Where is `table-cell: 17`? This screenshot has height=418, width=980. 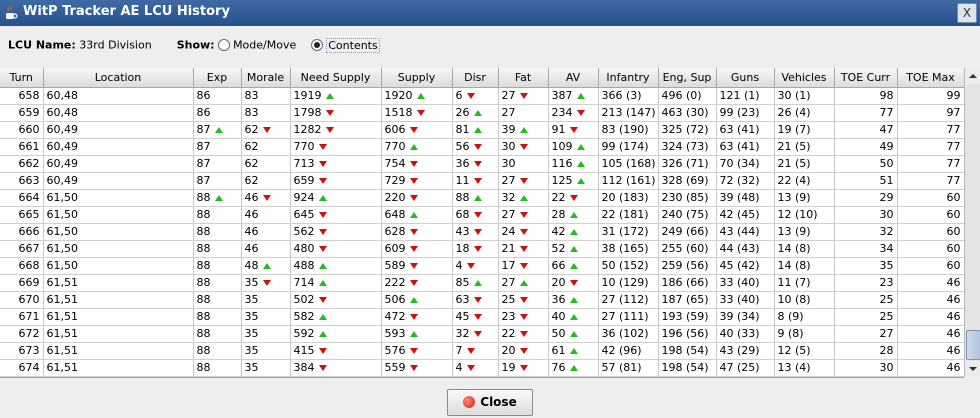 table-cell: 17 is located at coordinates (523, 266).